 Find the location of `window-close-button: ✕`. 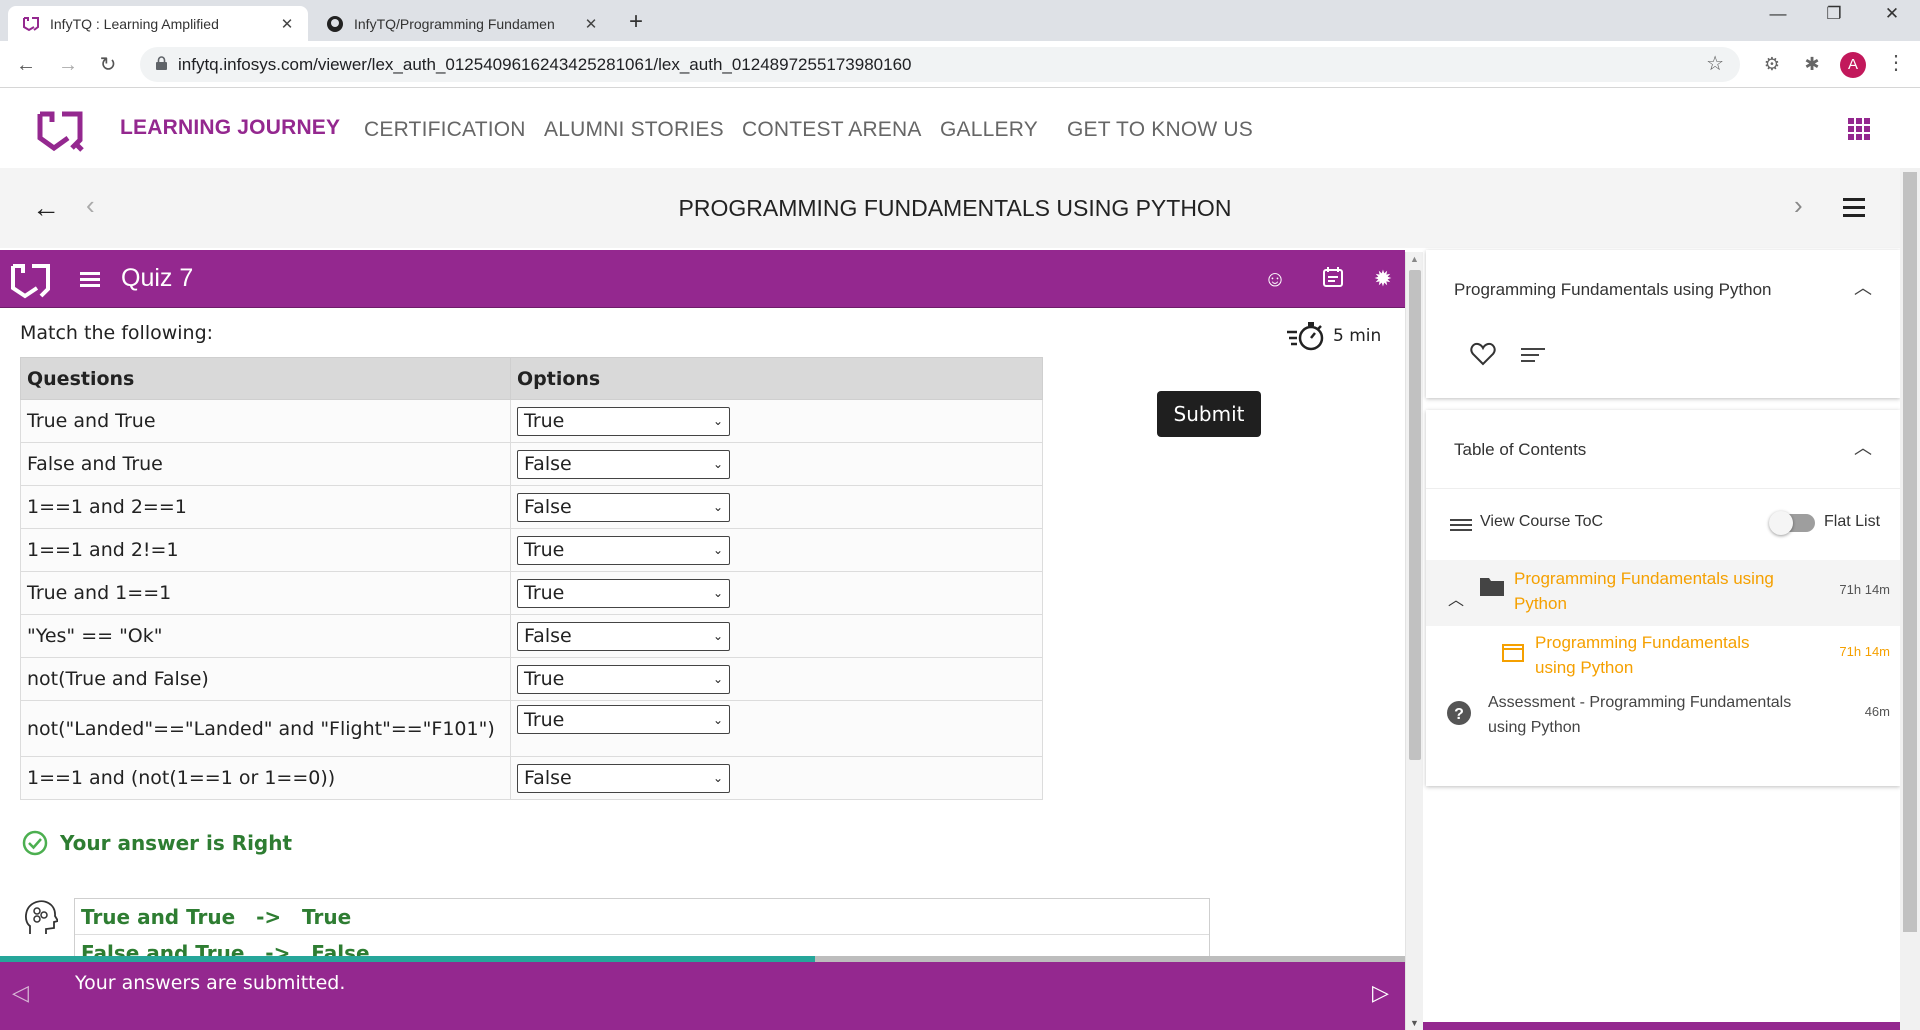

window-close-button: ✕ is located at coordinates (1892, 14).